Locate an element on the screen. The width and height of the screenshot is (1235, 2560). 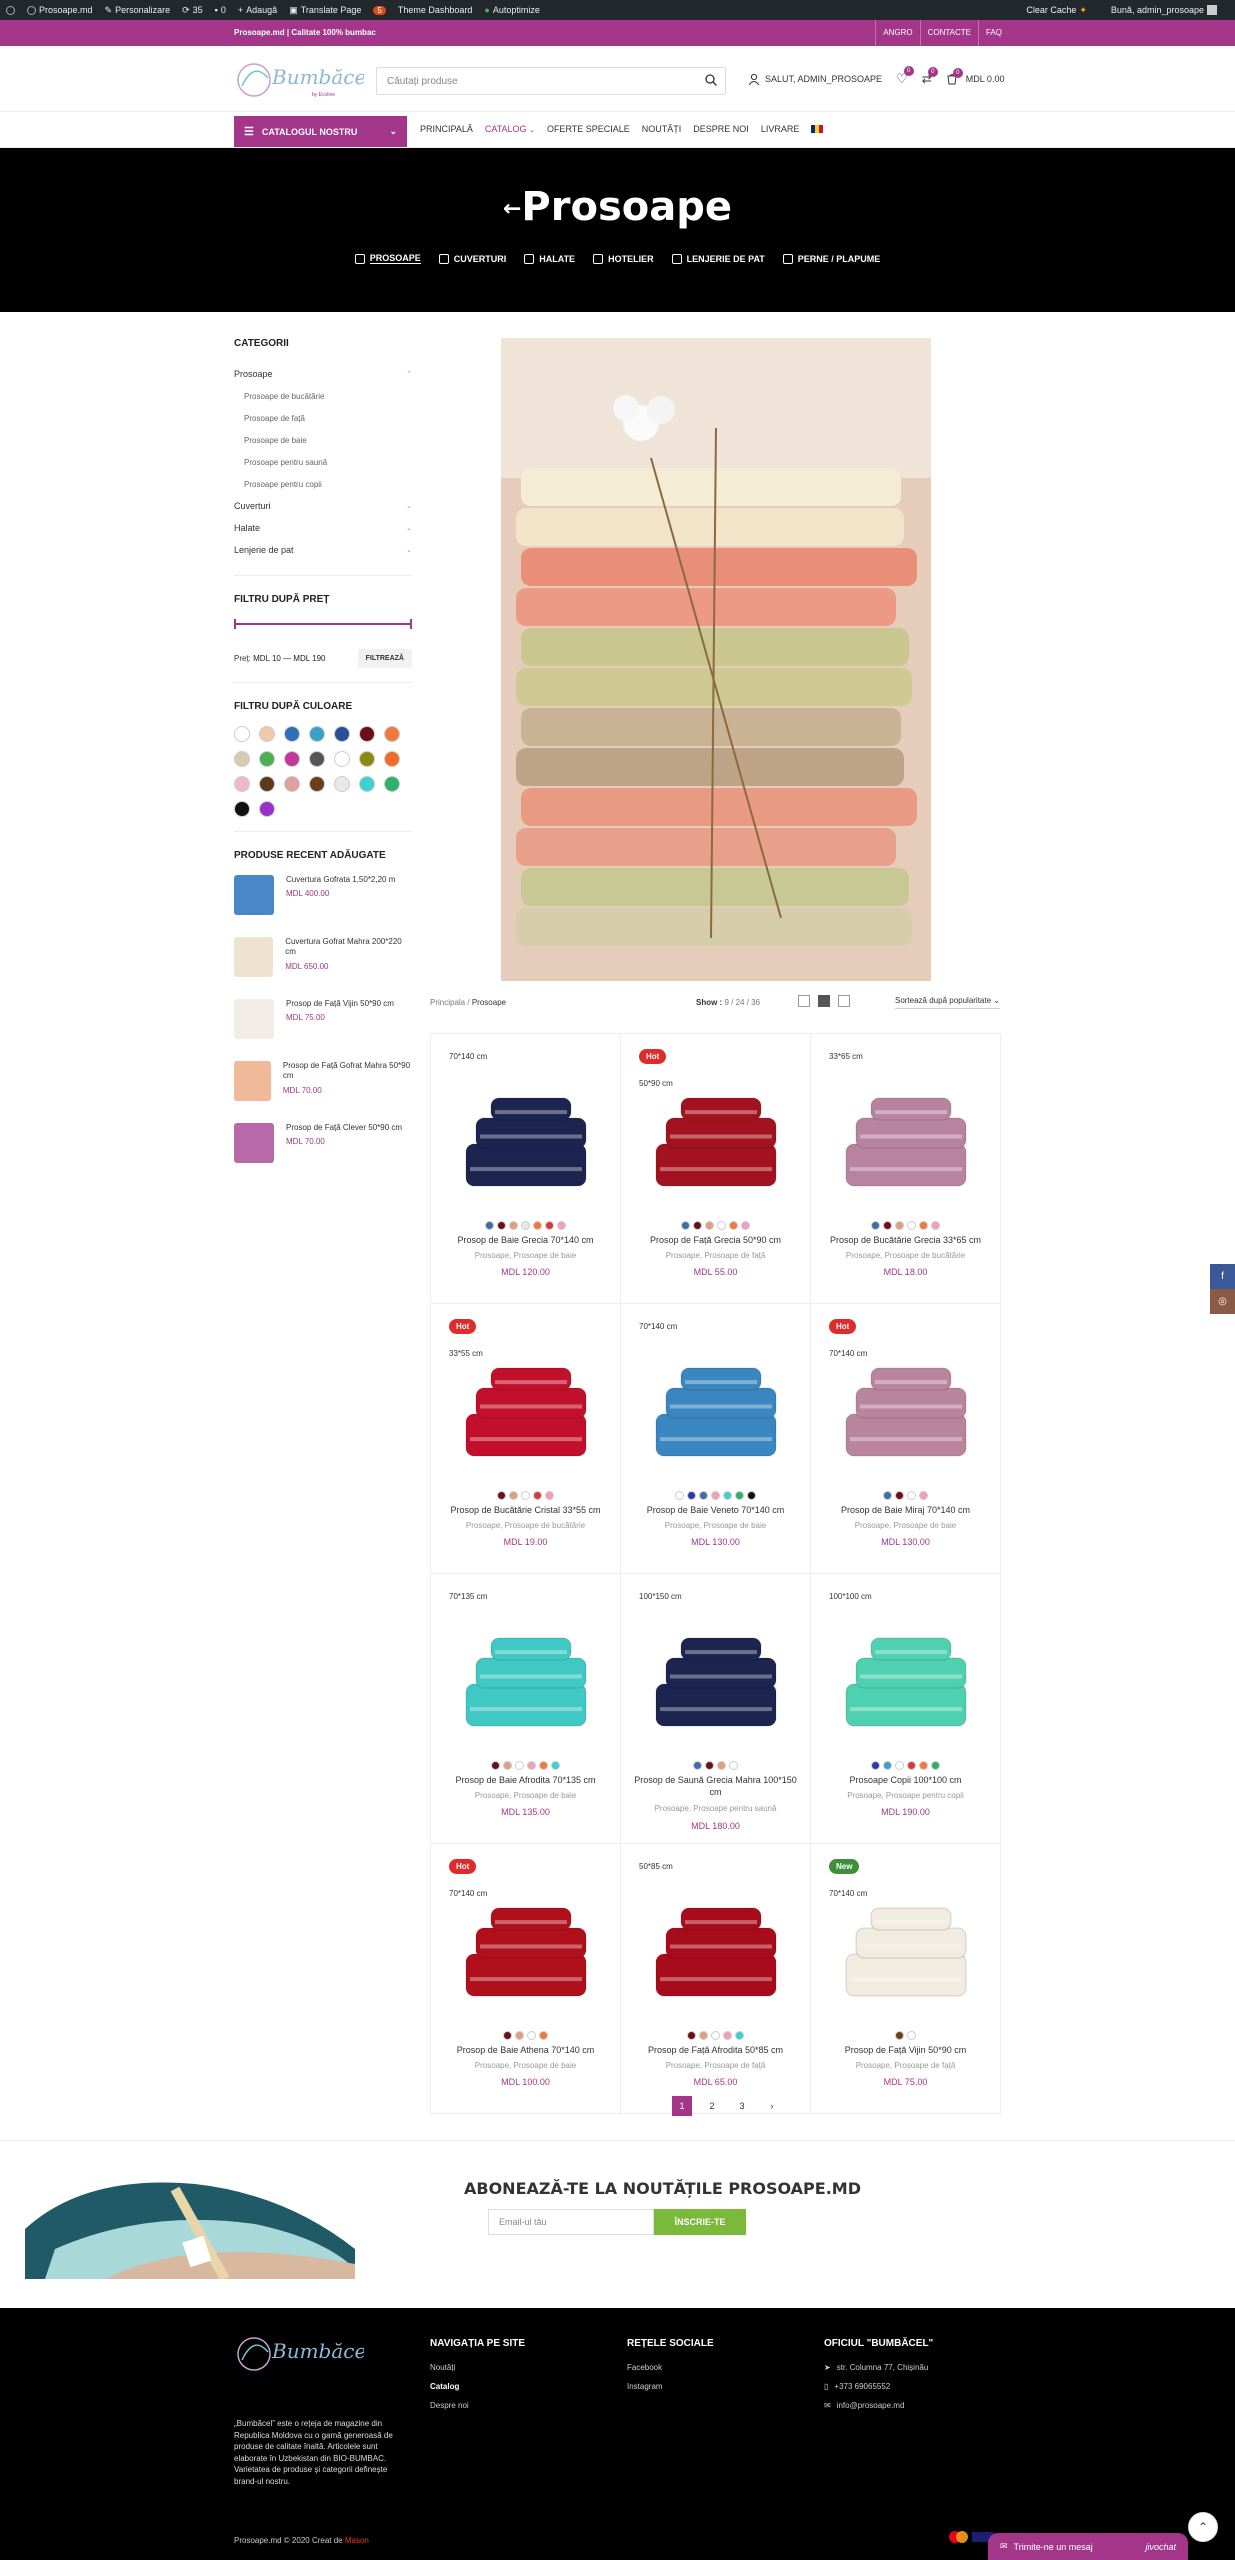
product-title: Prosop de Baie Athena 70*140 cm is located at coordinates (525, 2051).